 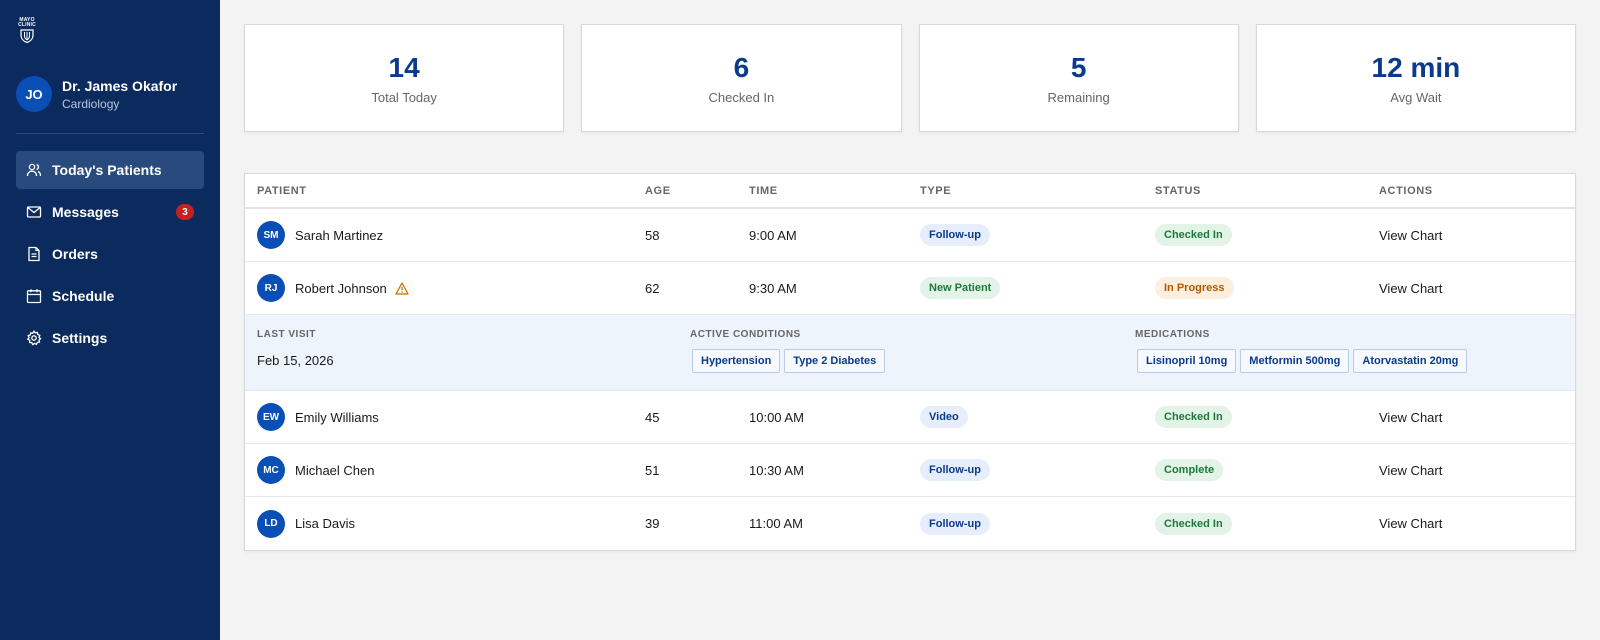 What do you see at coordinates (286, 334) in the screenshot?
I see `last-visit-label: LAST VISIT` at bounding box center [286, 334].